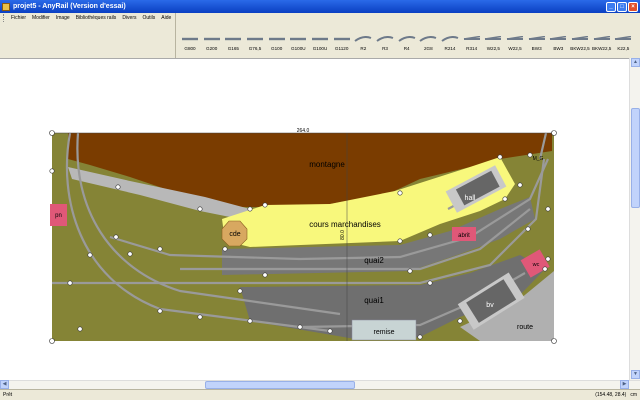 Image resolution: width=640 pixels, height=400 pixels. I want to click on scroll-left-arrow: ◀, so click(4, 384).